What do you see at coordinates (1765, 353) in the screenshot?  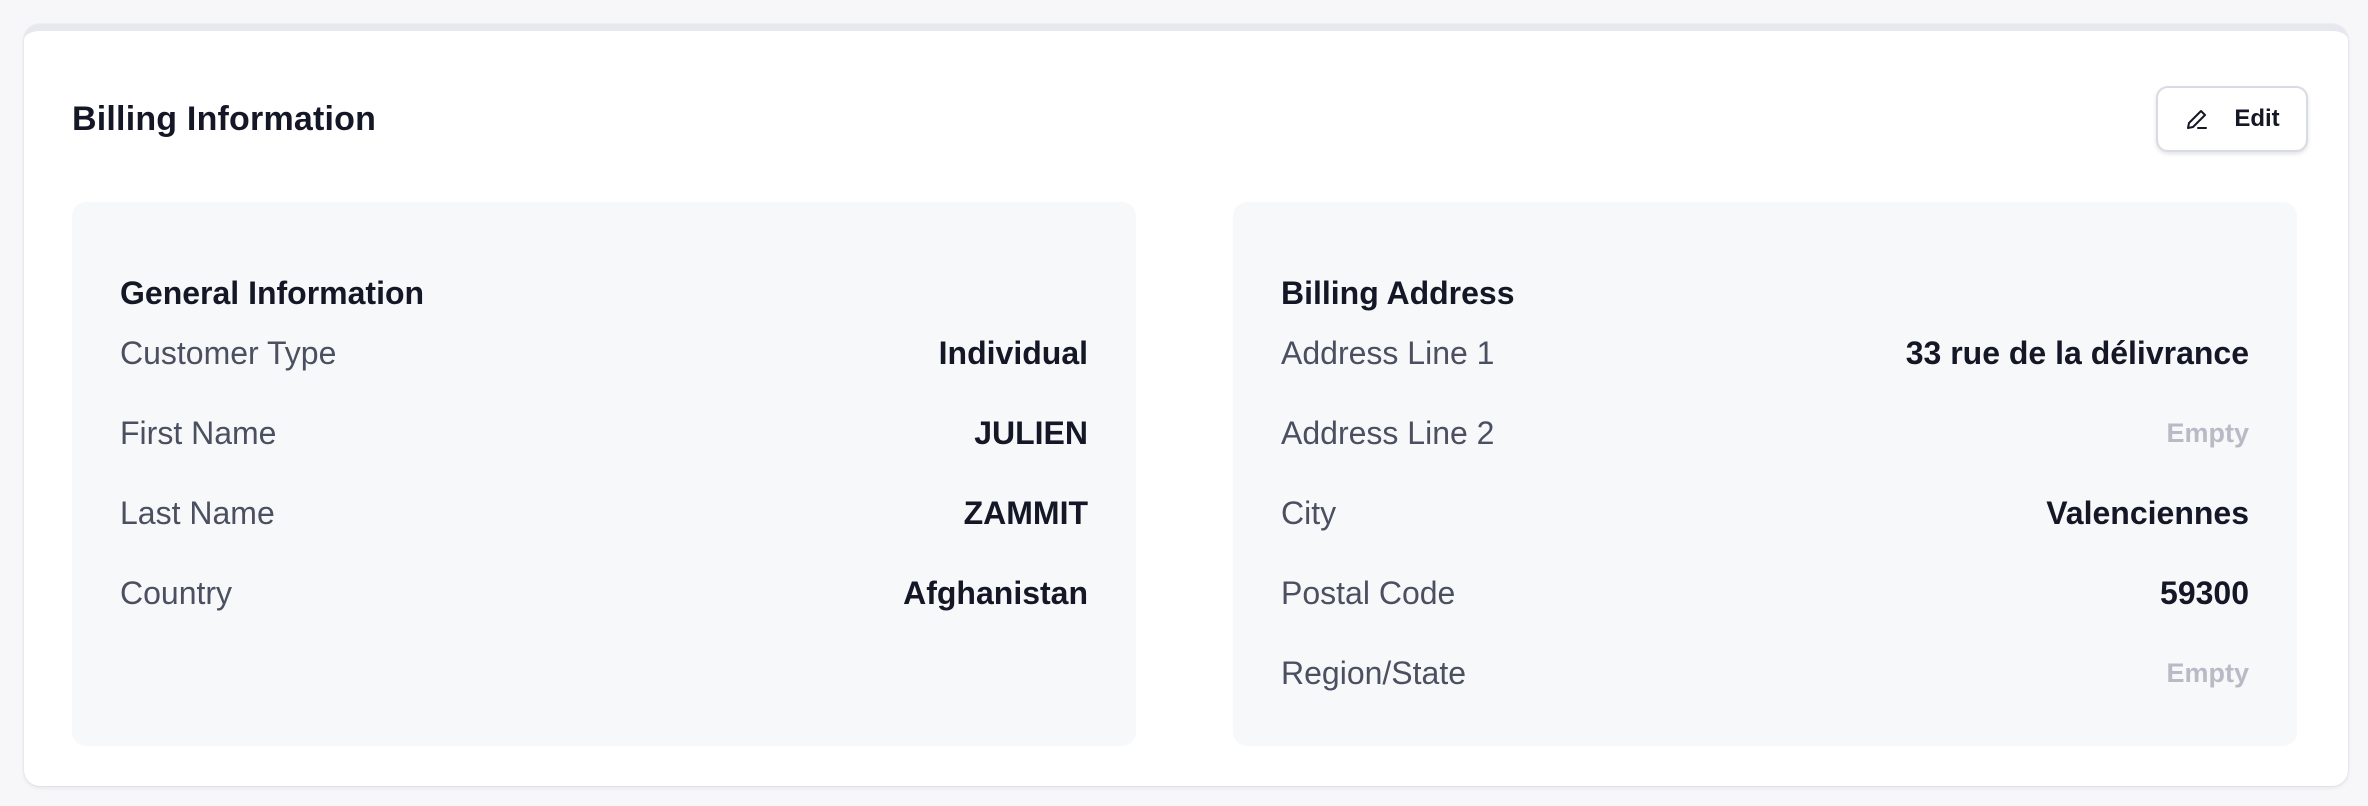 I see `address-line-1-row: Address Line 1 33 rue de la délivrance` at bounding box center [1765, 353].